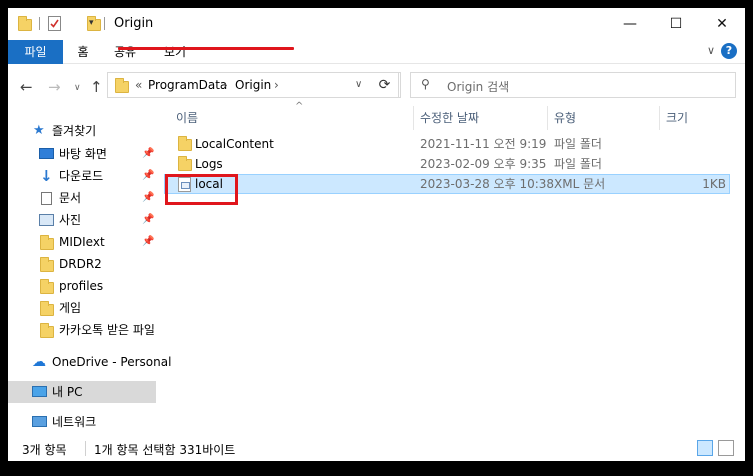  What do you see at coordinates (82, 176) in the screenshot?
I see `sidebar-item-downloads: ↓ 다운로드 📌` at bounding box center [82, 176].